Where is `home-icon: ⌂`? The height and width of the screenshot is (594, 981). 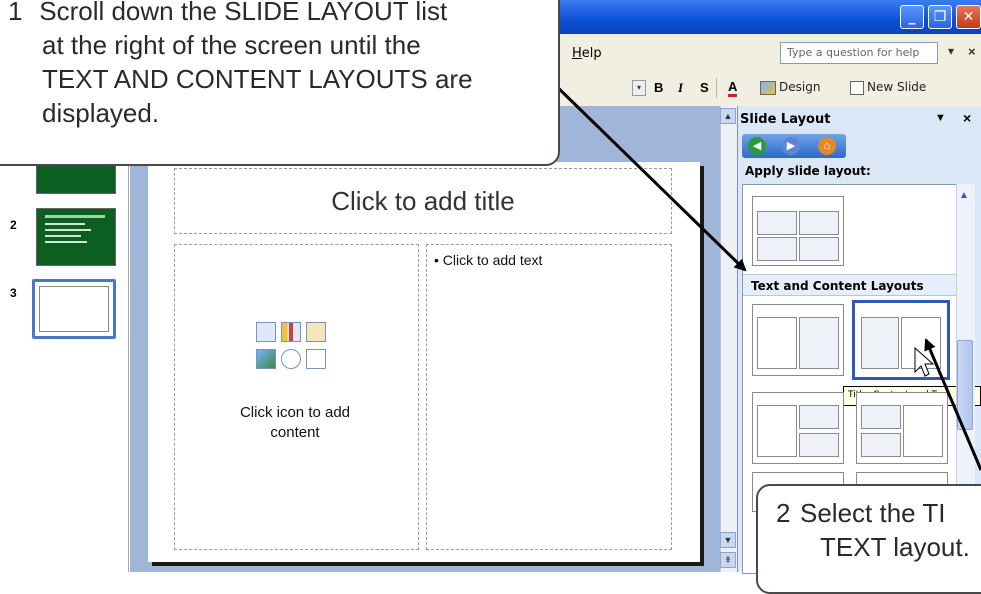
home-icon: ⌂ is located at coordinates (827, 146).